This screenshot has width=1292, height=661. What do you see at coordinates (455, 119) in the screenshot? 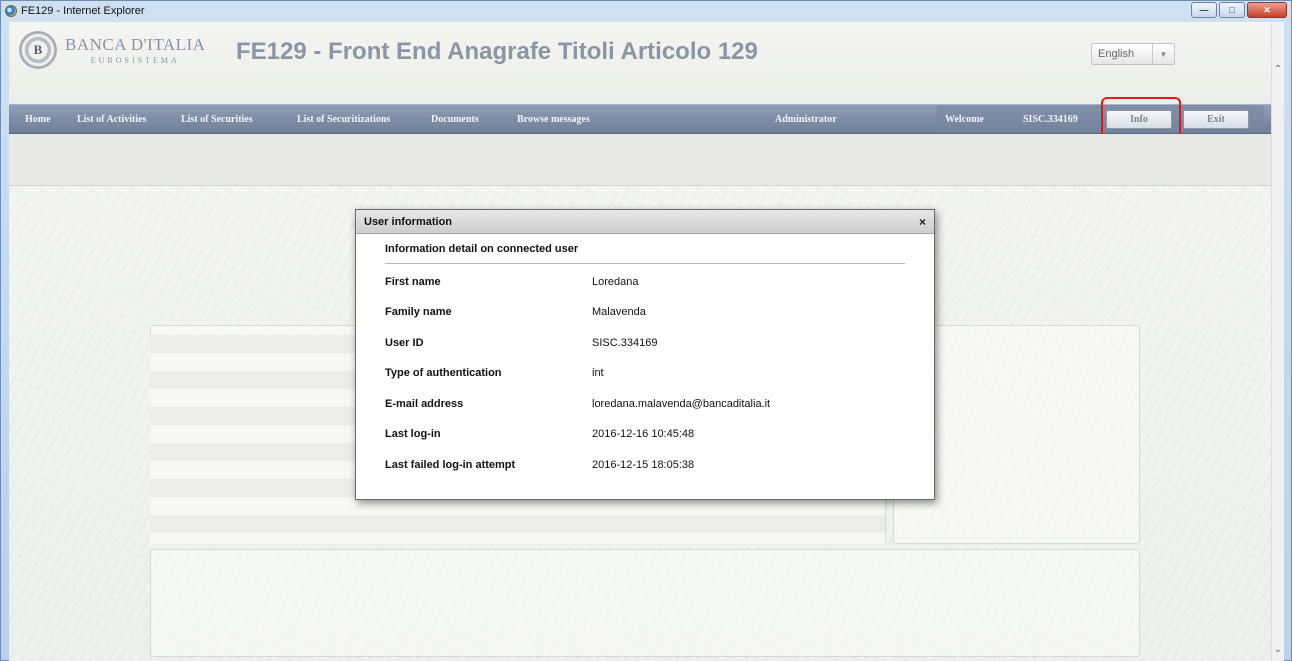
I see `nav-item-documents: Documents` at bounding box center [455, 119].